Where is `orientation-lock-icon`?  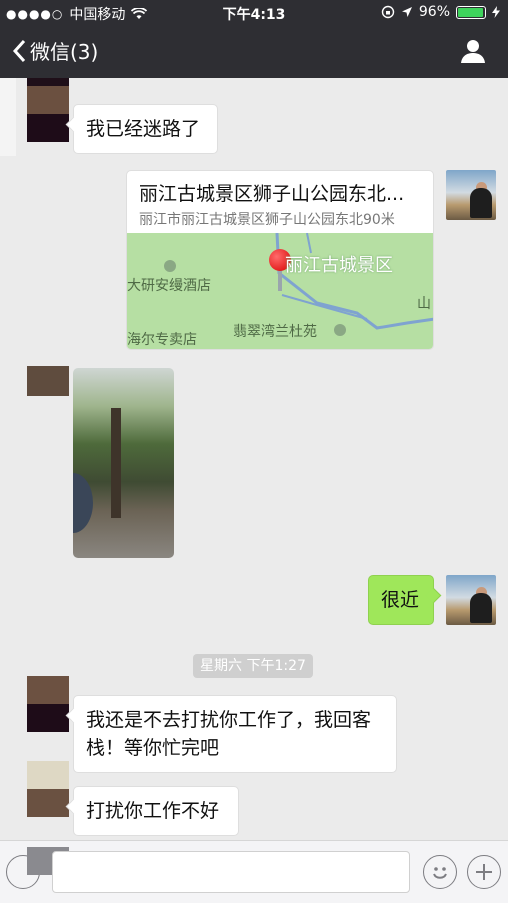 orientation-lock-icon is located at coordinates (388, 12).